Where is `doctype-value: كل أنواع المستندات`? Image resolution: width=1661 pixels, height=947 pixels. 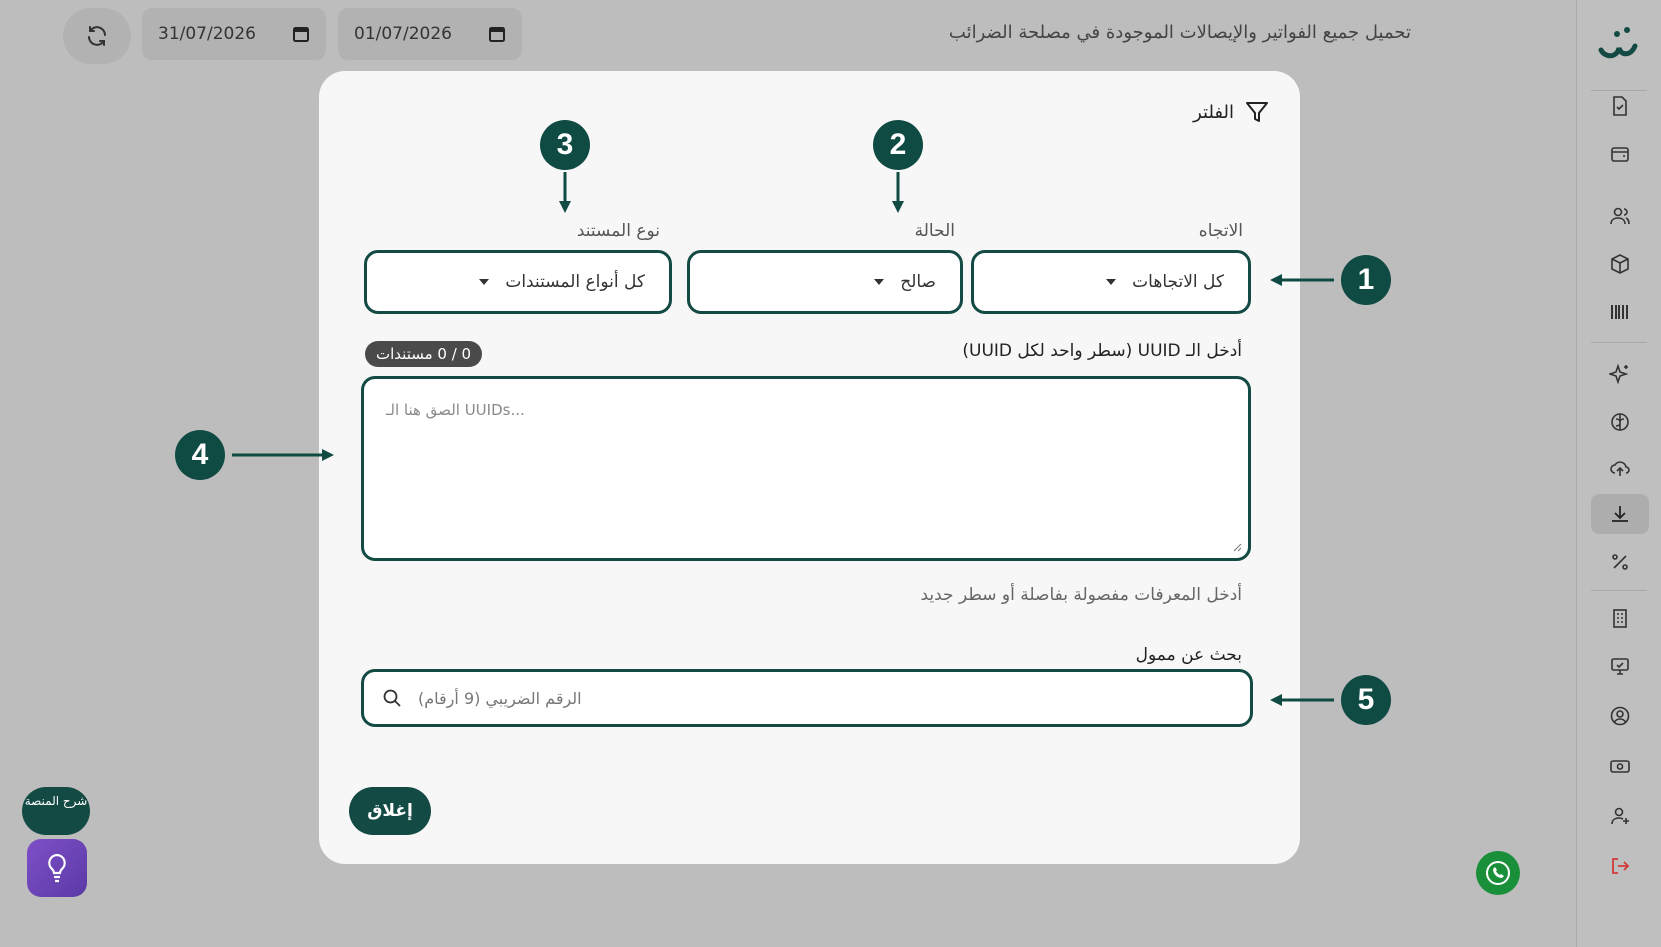 doctype-value: كل أنواع المستندات is located at coordinates (575, 282).